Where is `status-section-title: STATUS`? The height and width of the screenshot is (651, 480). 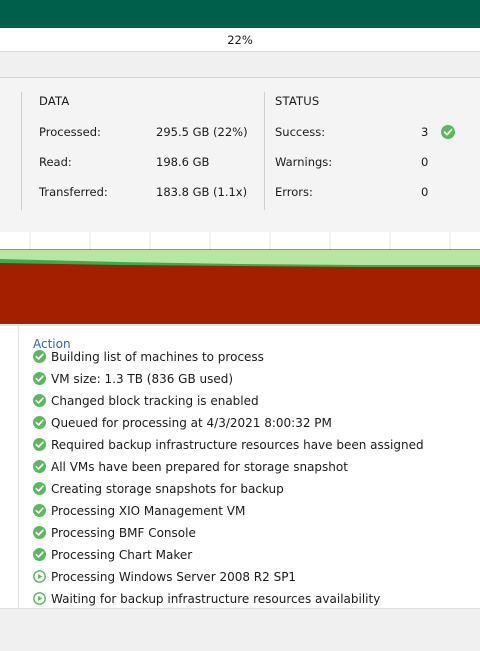
status-section-title: STATUS is located at coordinates (297, 101).